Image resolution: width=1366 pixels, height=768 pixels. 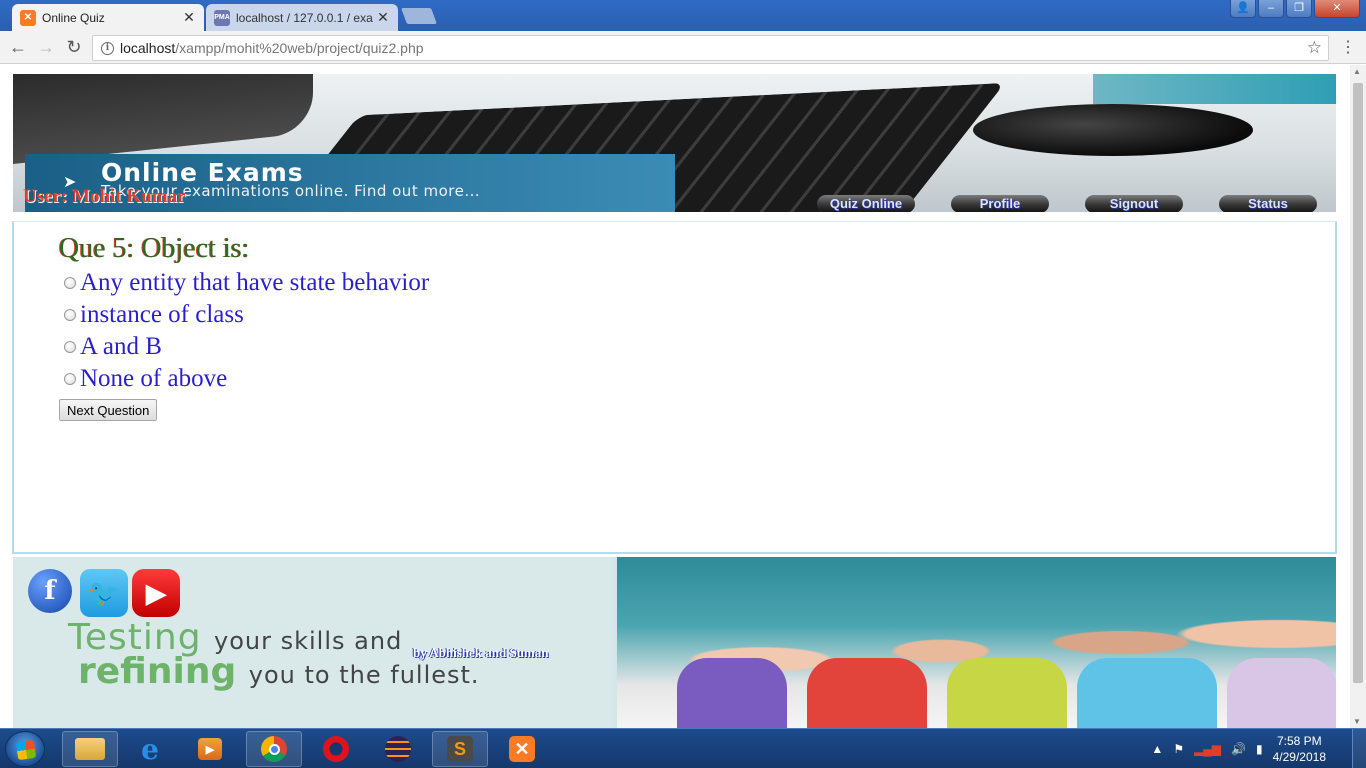 I want to click on info-icon: i, so click(x=107, y=48).